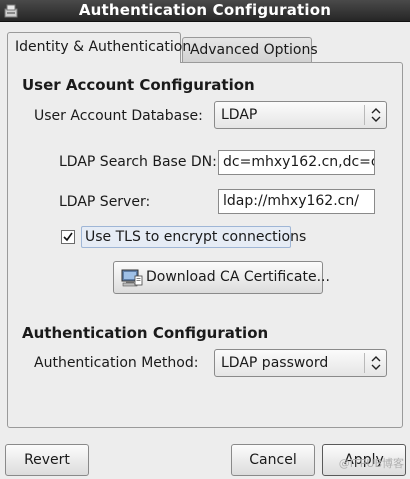 The height and width of the screenshot is (479, 410). I want to click on revert-button: Revert, so click(47, 460).